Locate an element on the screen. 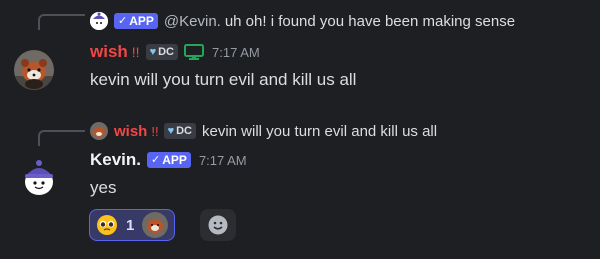 This screenshot has width=600, height=259. wish-mini-avatar is located at coordinates (99, 131).